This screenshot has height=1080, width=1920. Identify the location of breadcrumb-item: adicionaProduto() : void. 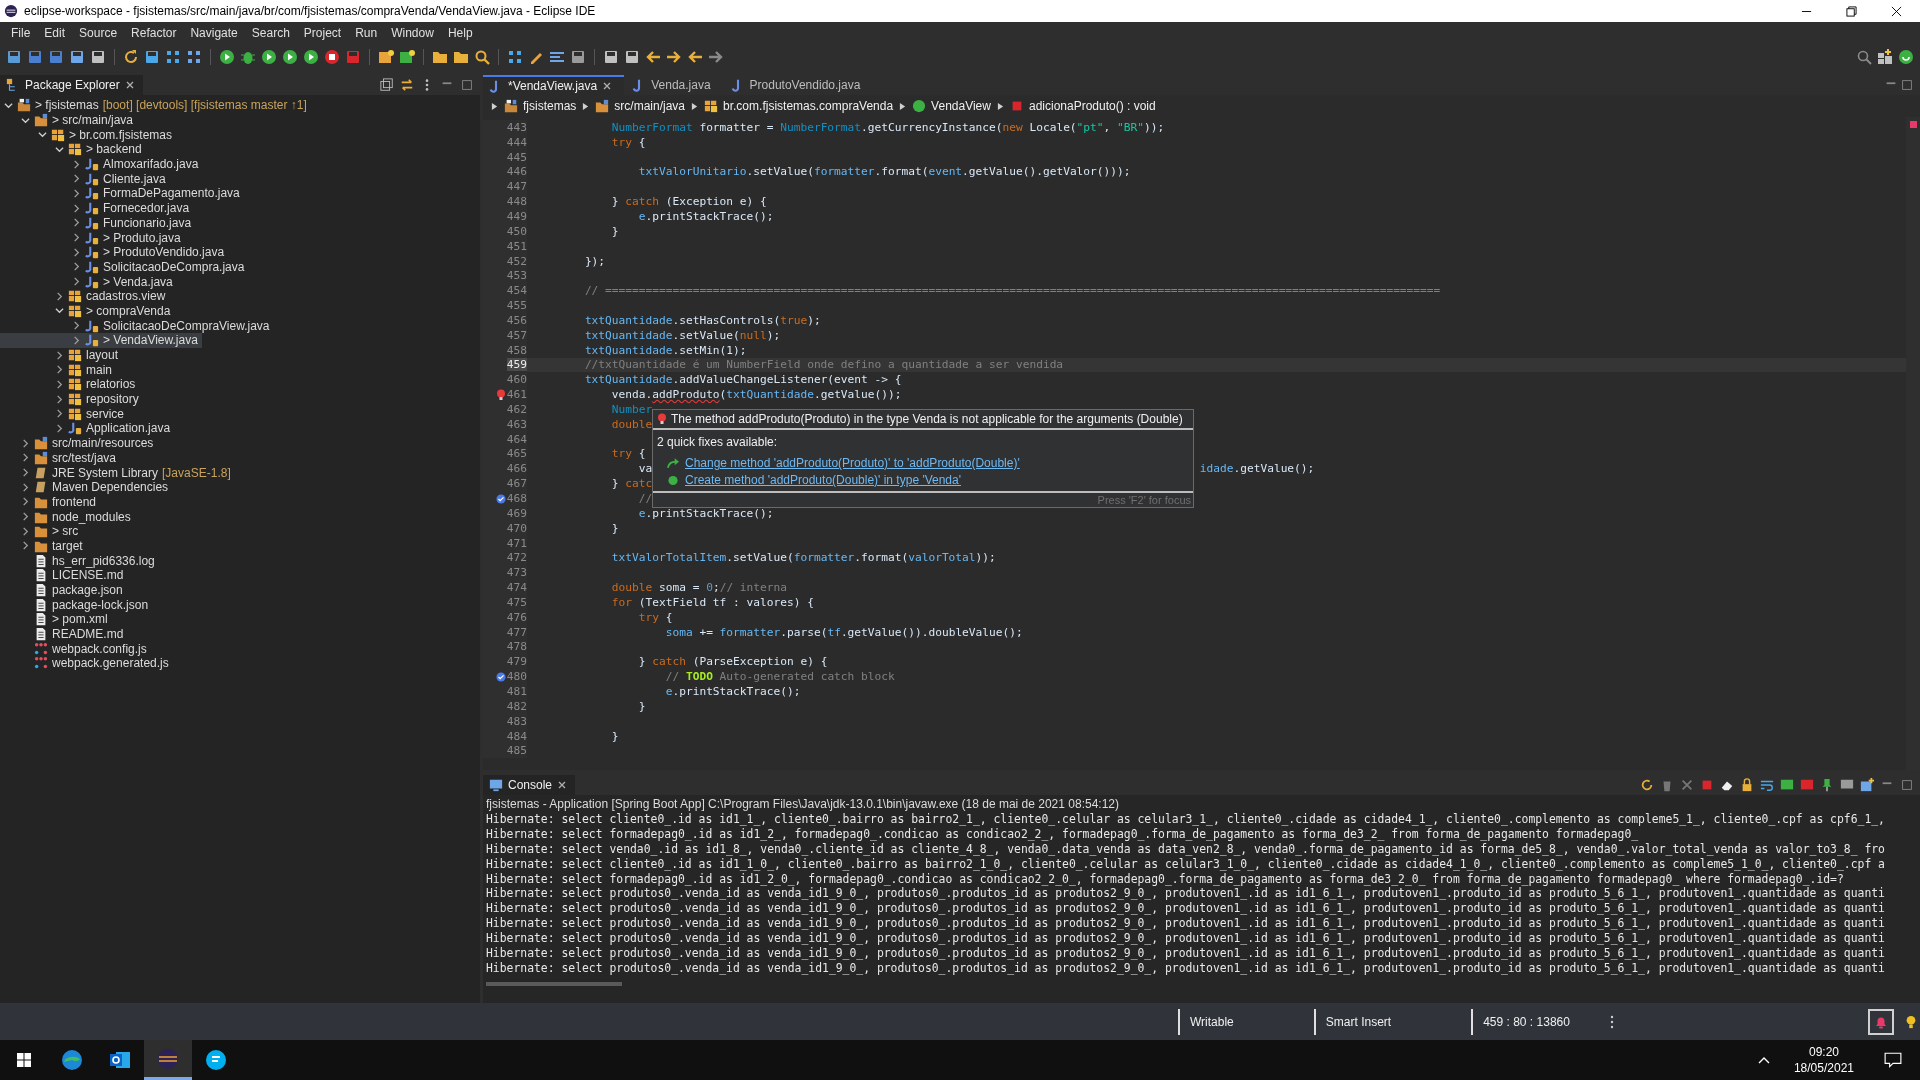
(1082, 106).